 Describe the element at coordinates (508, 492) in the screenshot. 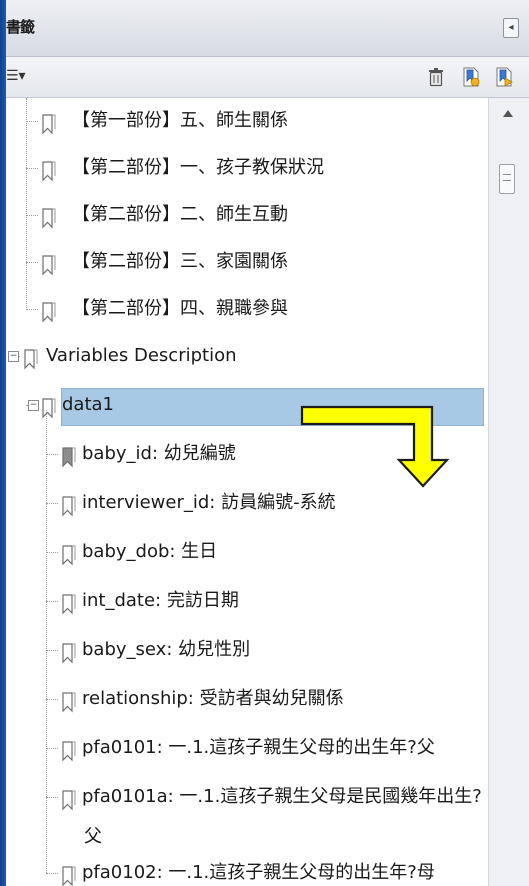

I see `vertical-scrollbar` at that location.